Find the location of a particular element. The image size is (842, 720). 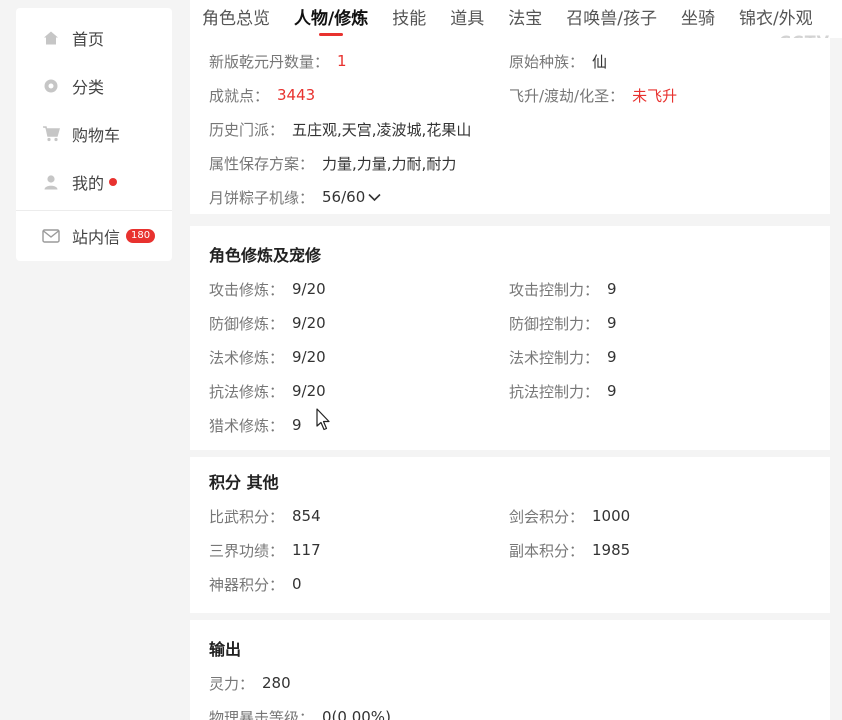

resist-cultivation: 抗法修炼： 9/20 is located at coordinates (267, 391).